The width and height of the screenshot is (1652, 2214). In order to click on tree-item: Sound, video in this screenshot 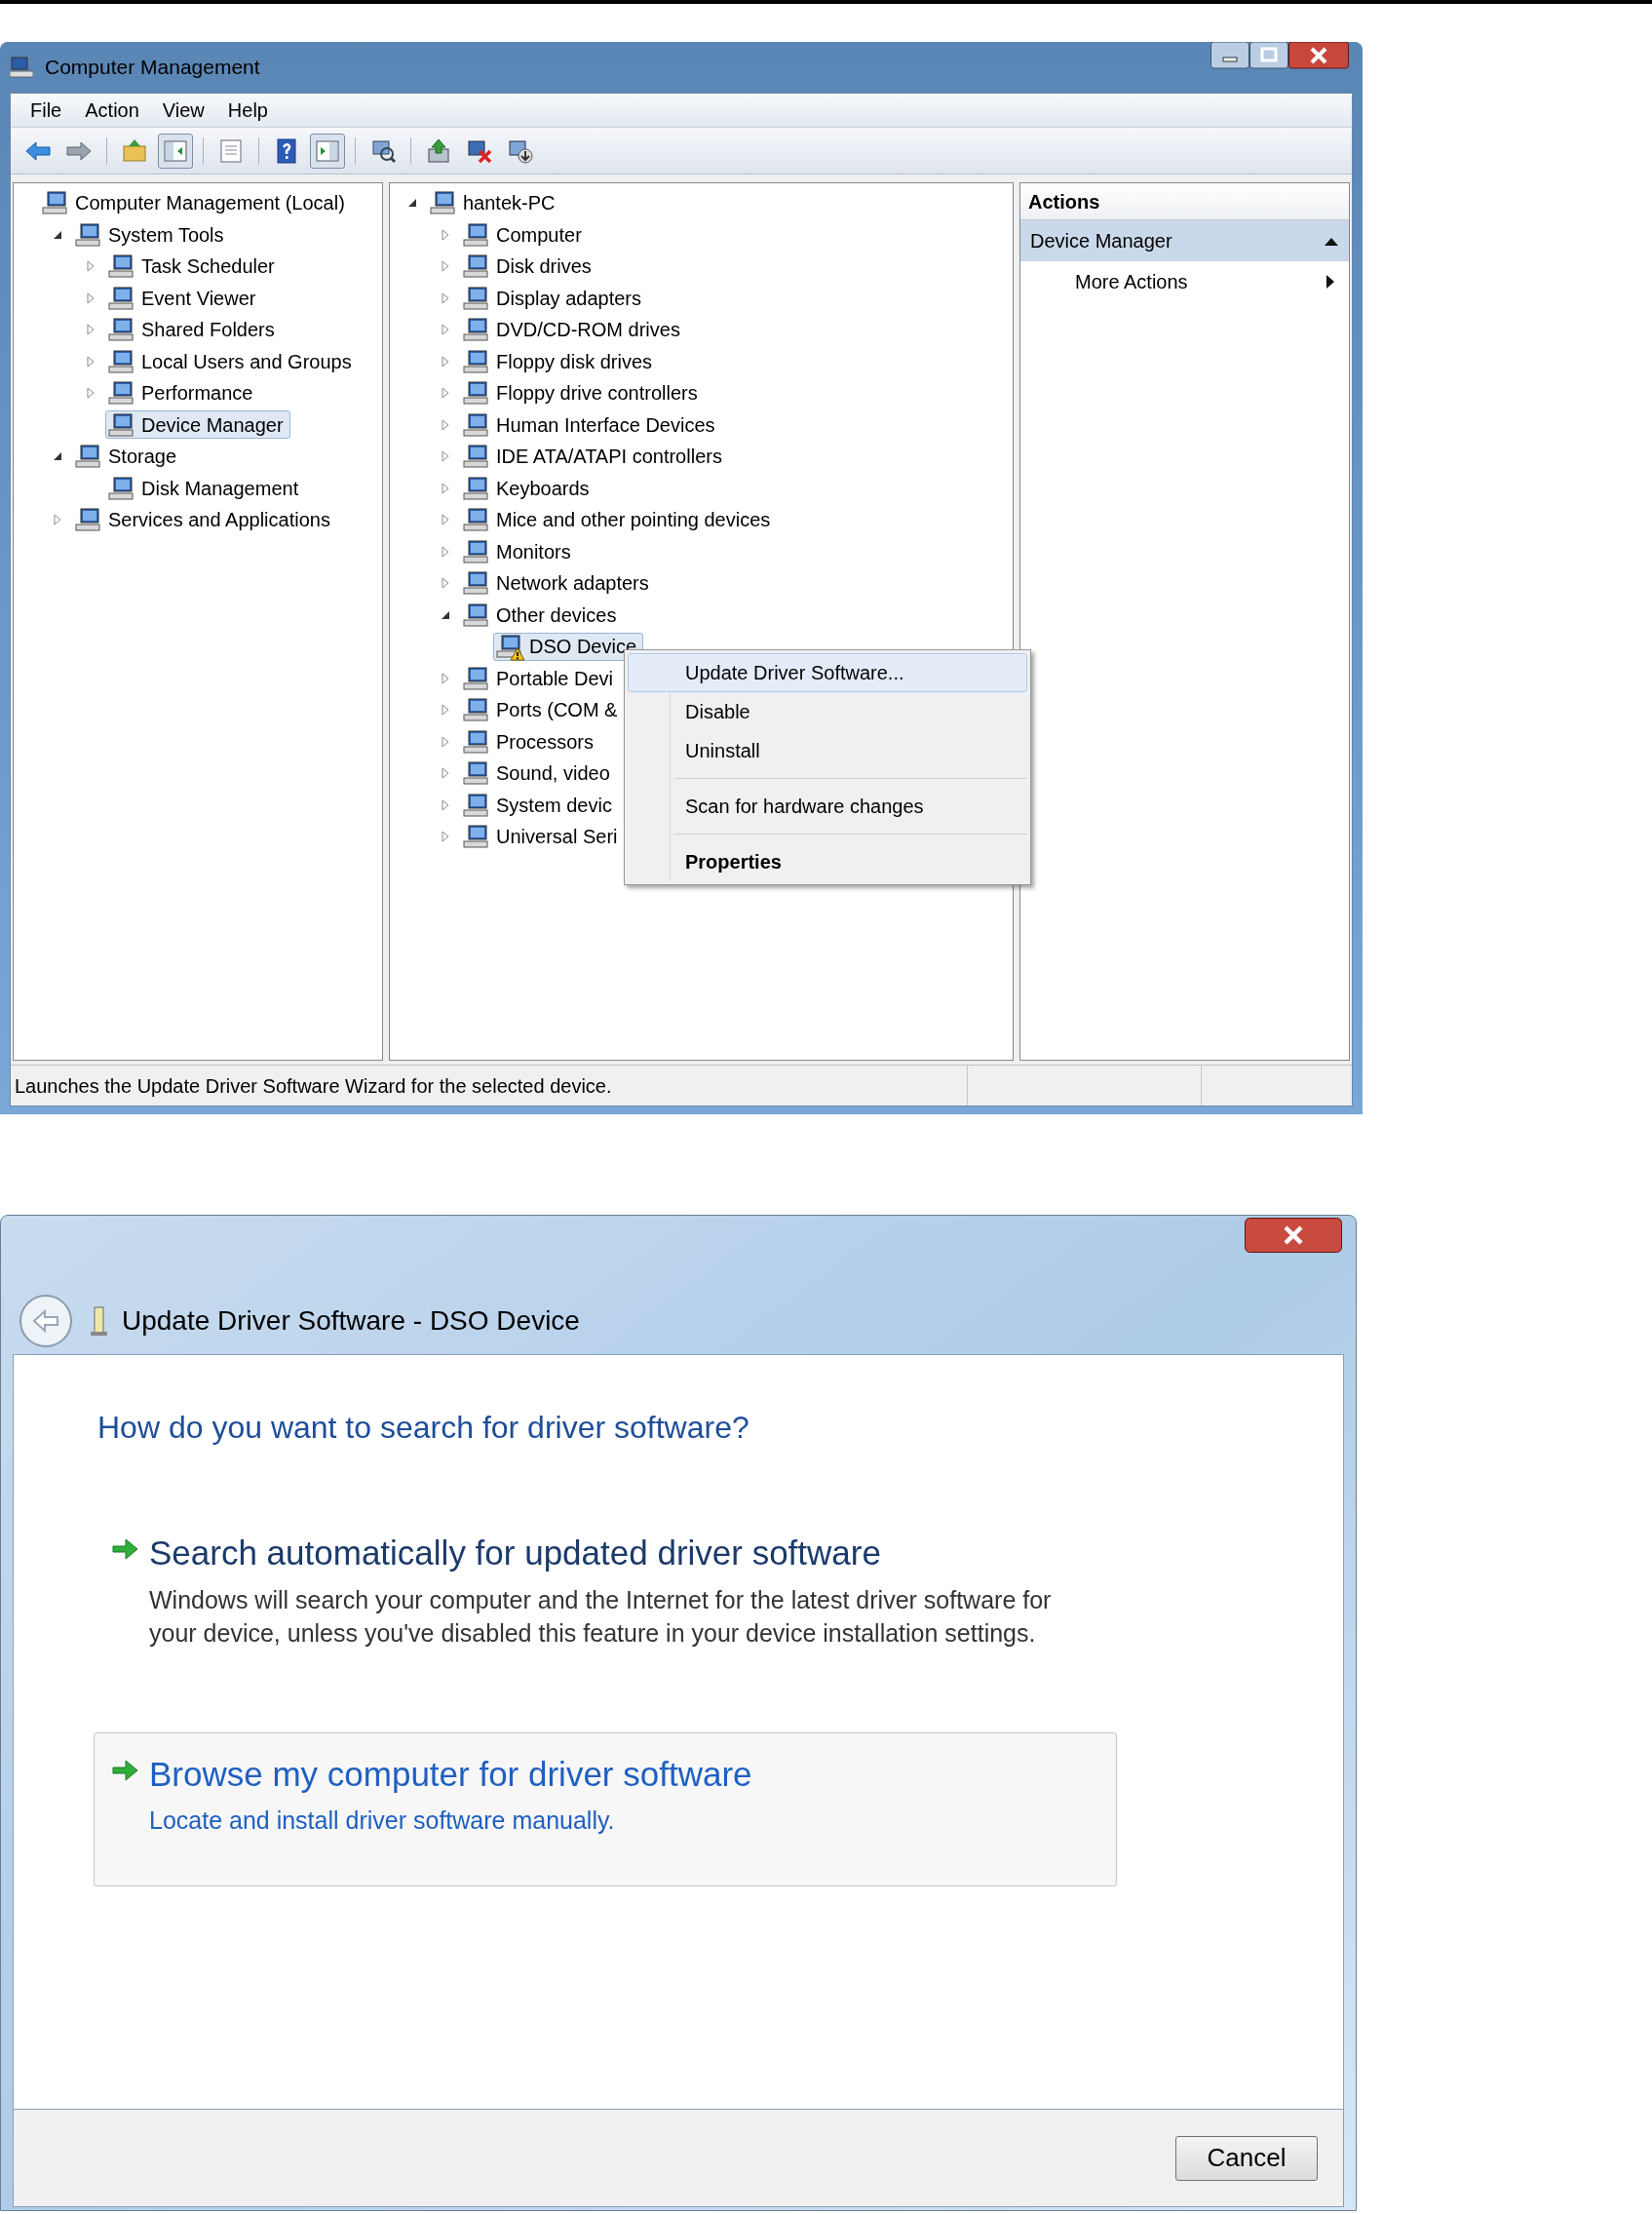, I will do `click(538, 773)`.